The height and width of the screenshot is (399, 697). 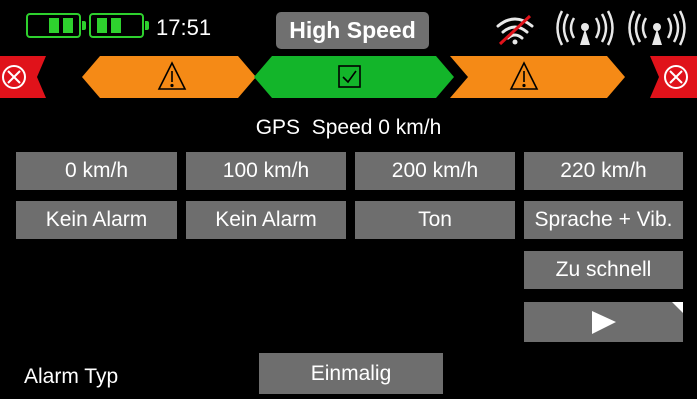 What do you see at coordinates (184, 27) in the screenshot?
I see `clock: 17:51` at bounding box center [184, 27].